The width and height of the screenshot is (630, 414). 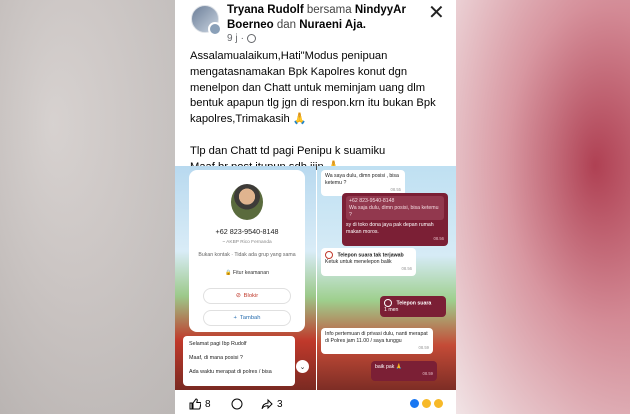 I want to click on reply-time: 08.56, so click(x=438, y=238).